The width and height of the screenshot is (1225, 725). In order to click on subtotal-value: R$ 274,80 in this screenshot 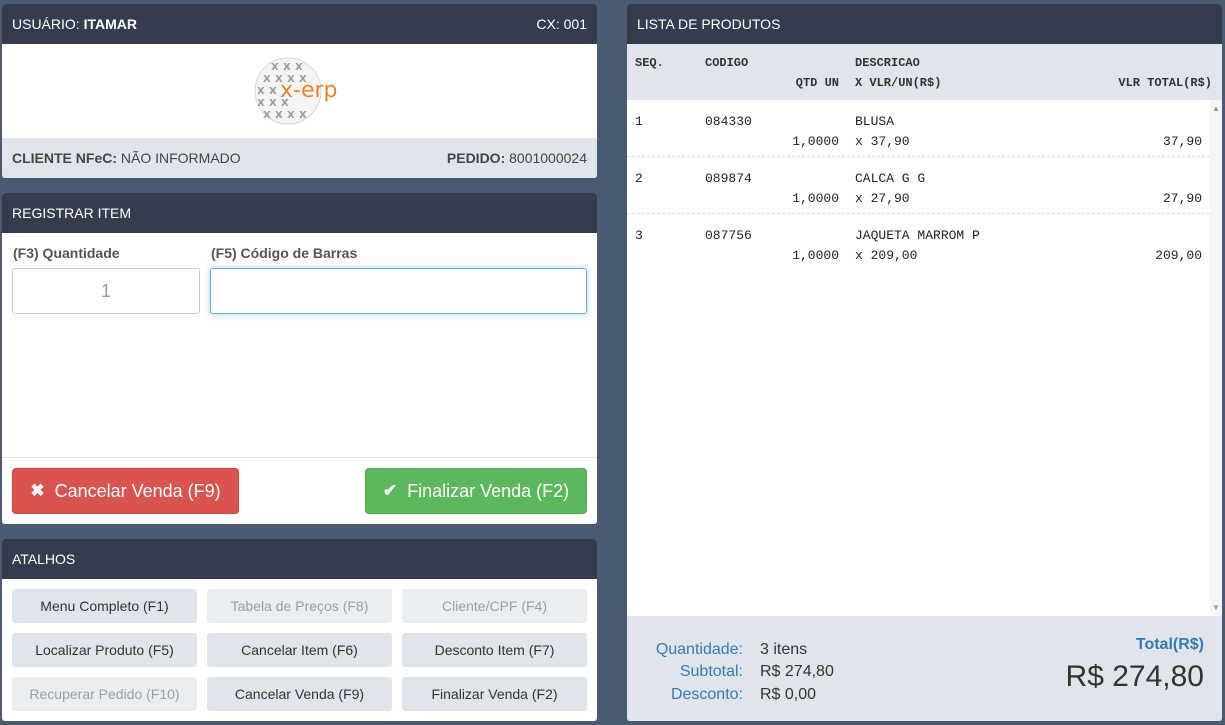, I will do `click(797, 671)`.